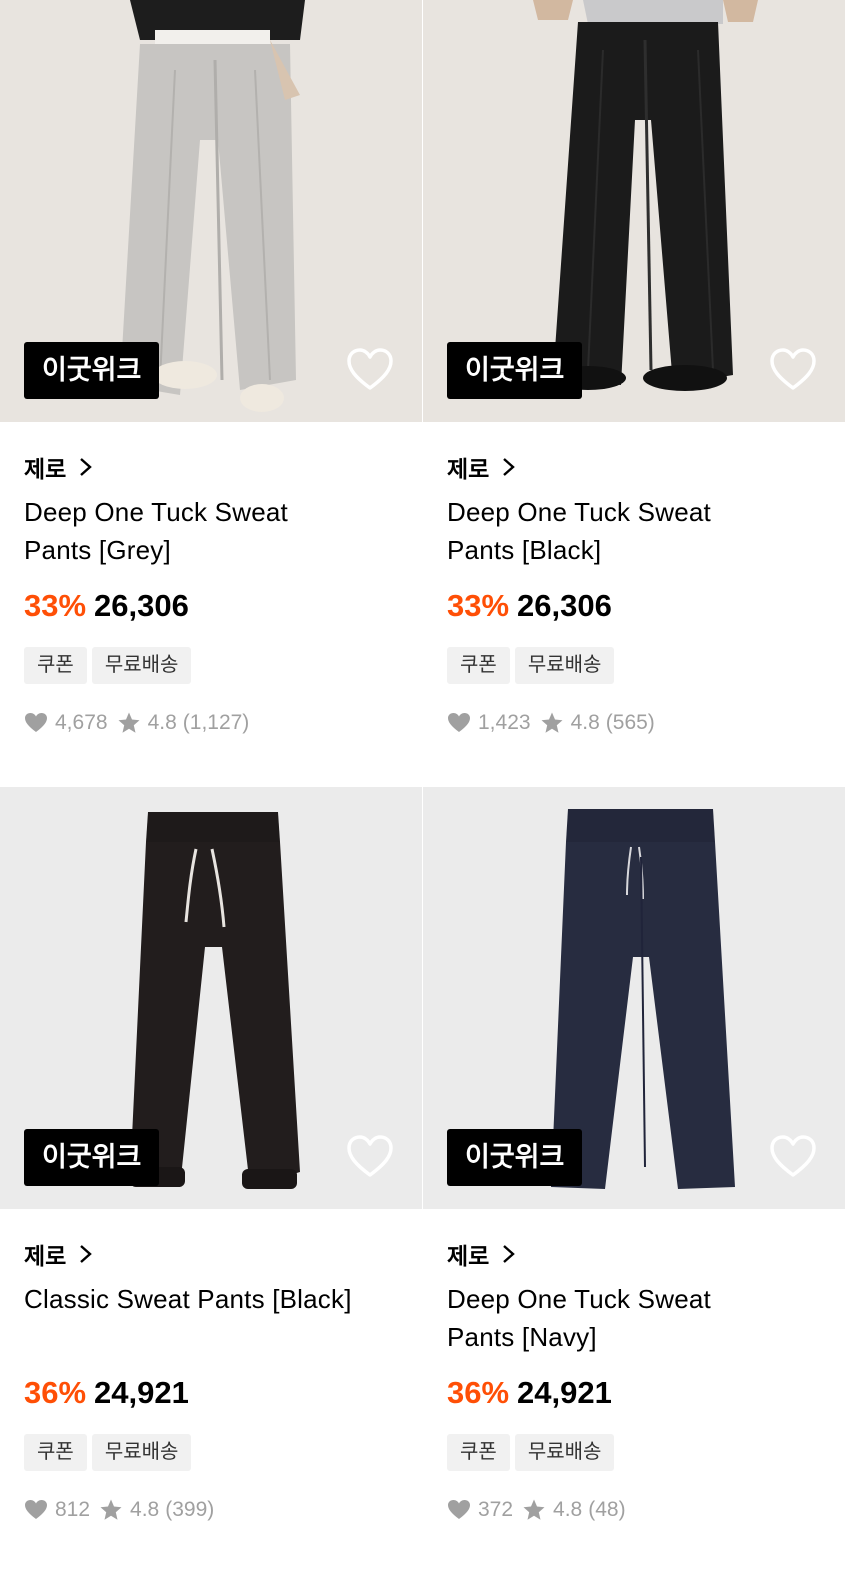 This screenshot has width=849, height=1579. What do you see at coordinates (630, 722) in the screenshot?
I see `review-count: (565)` at bounding box center [630, 722].